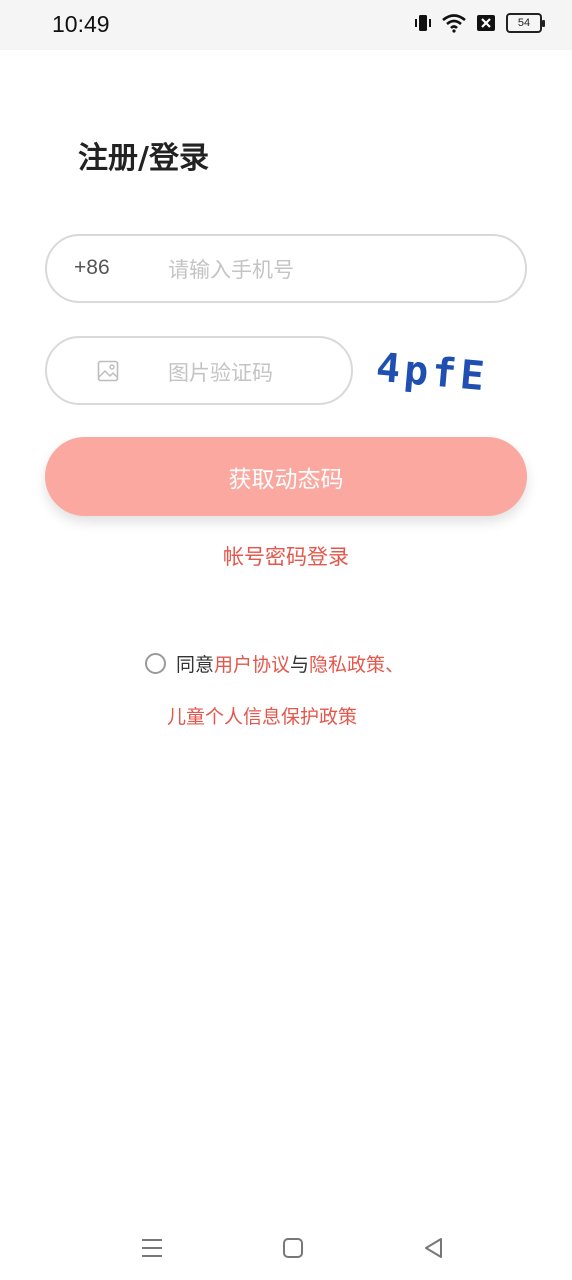  I want to click on menu-icon, so click(152, 1248).